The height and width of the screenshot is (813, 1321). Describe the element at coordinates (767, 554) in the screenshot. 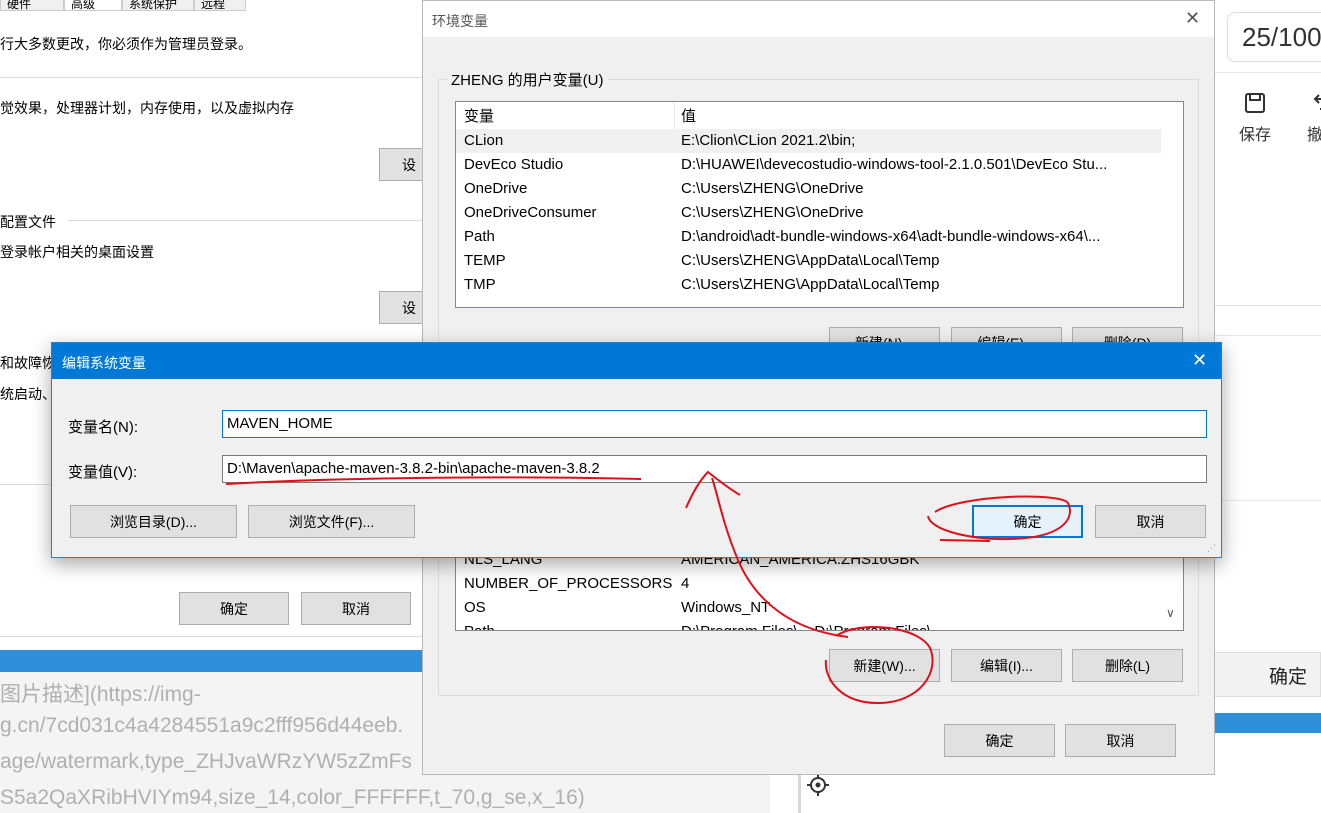

I see `arrow-annotation` at that location.